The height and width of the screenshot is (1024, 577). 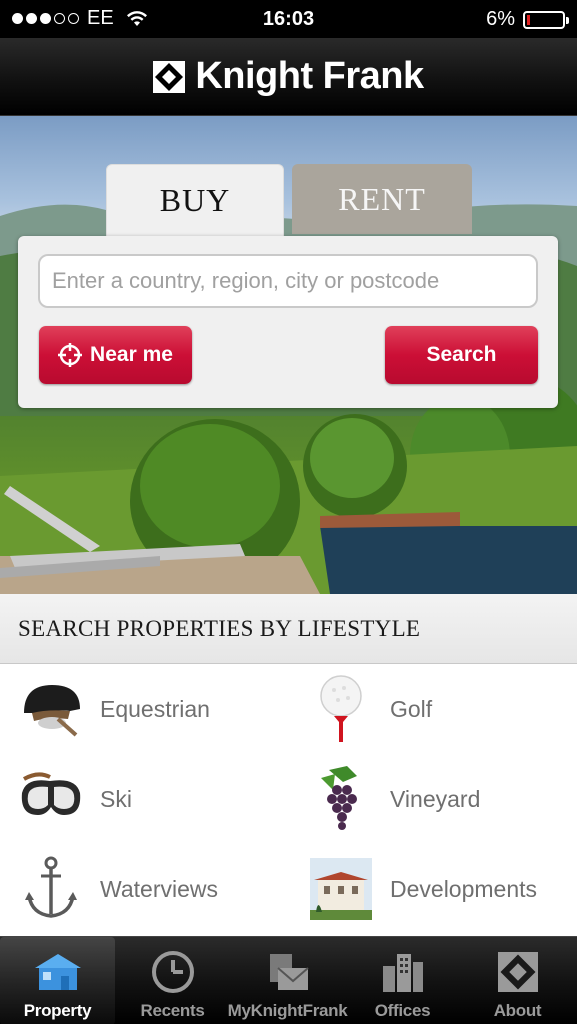 I want to click on tabbar-property: Property, so click(x=57, y=980).